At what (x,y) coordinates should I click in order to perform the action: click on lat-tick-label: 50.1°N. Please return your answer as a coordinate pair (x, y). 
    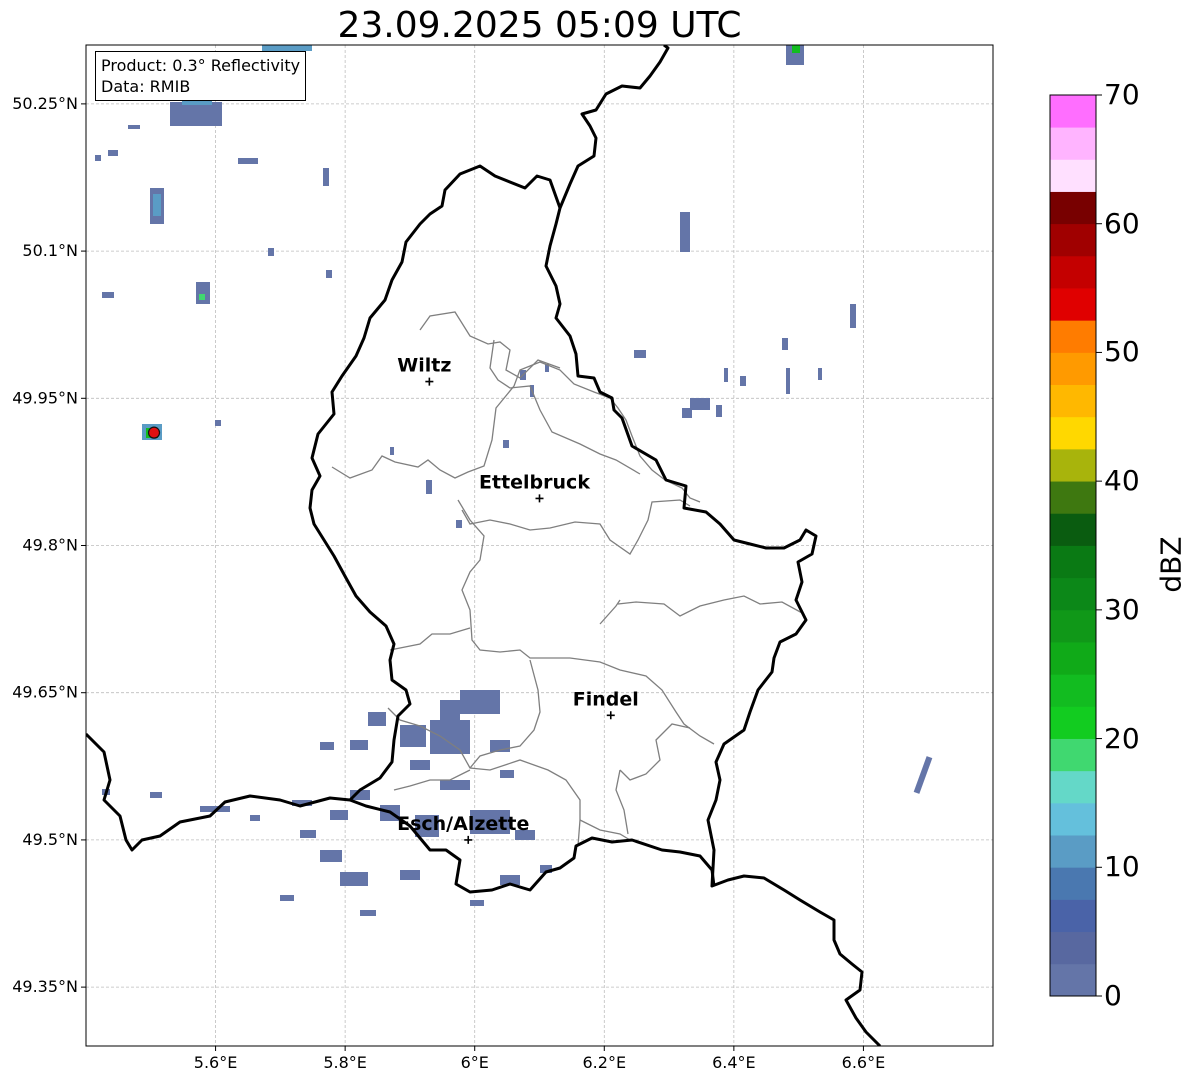
    Looking at the image, I should click on (50, 250).